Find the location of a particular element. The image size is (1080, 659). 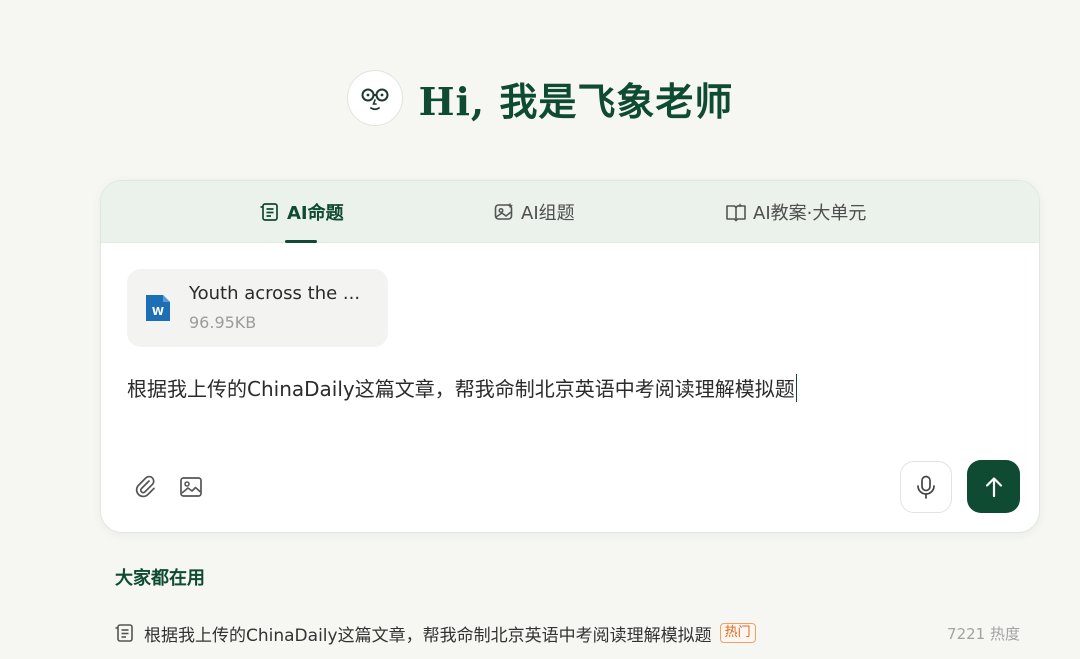

mode-tabs: AI命题 AI组题 AI教案·大单元 is located at coordinates (570, 212).